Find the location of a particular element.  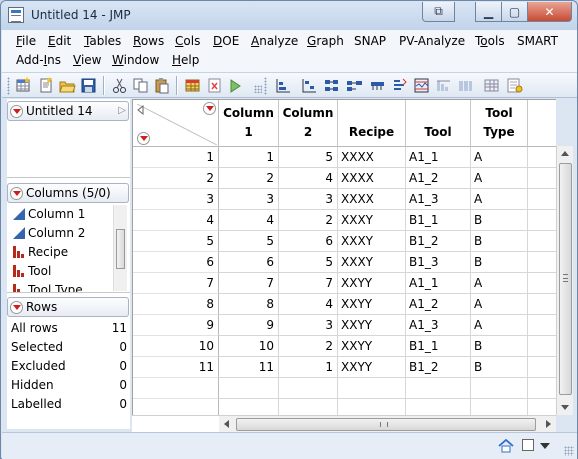

control-chart-icon is located at coordinates (421, 85).